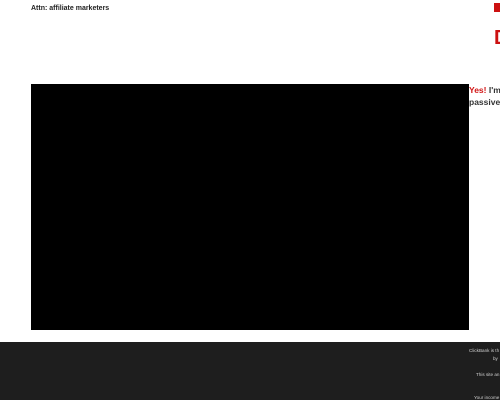 The height and width of the screenshot is (400, 500). What do you see at coordinates (484, 350) in the screenshot?
I see `footer-disclaimer-line-1: ClickBank is th` at bounding box center [484, 350].